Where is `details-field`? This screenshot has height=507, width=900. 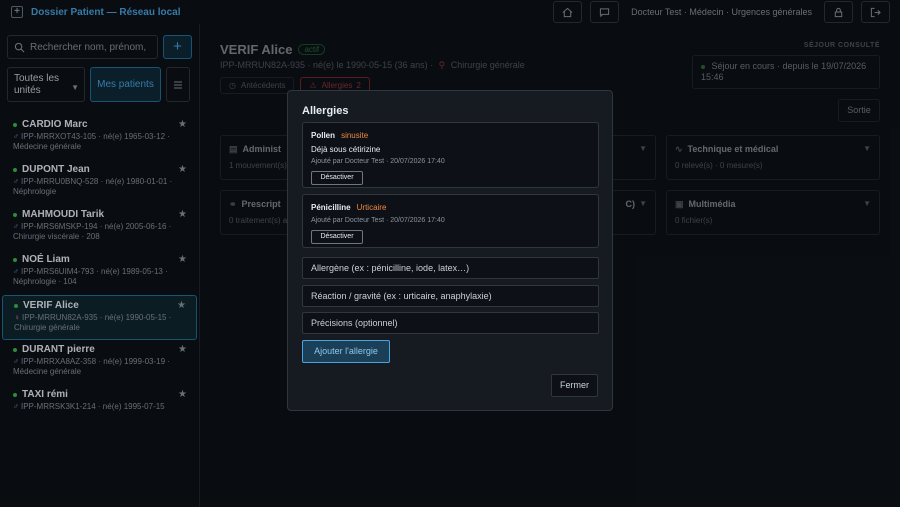
details-field is located at coordinates (450, 323).